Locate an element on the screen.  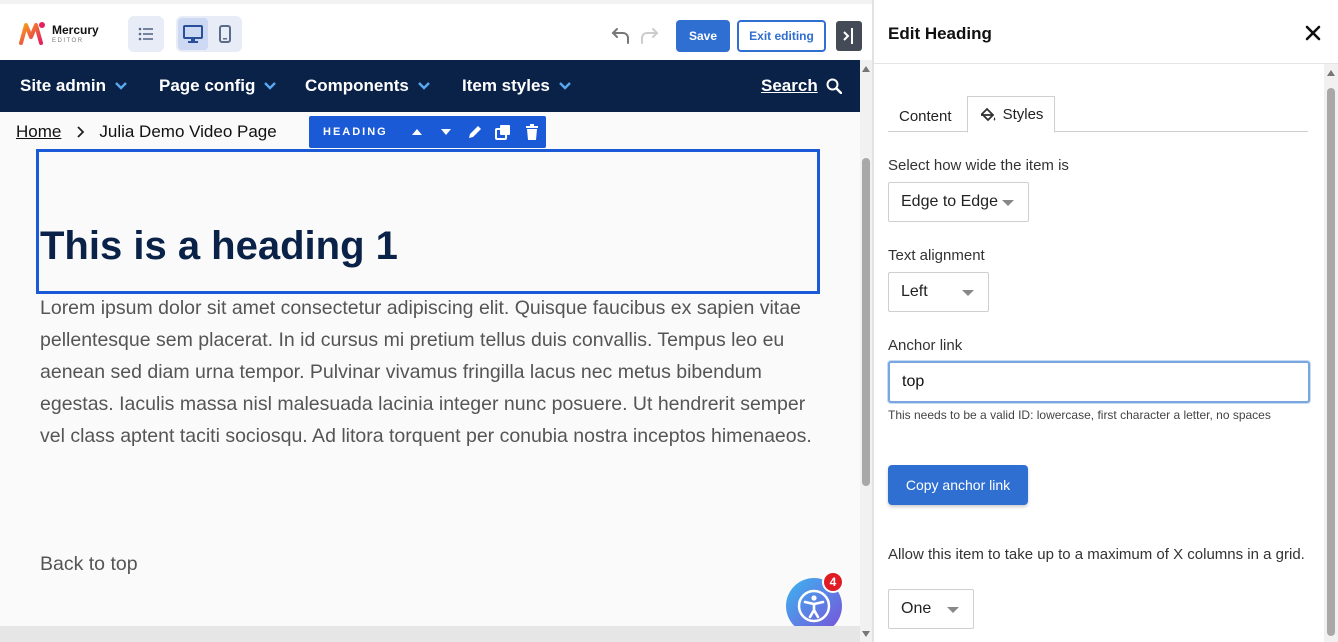
trash-icon is located at coordinates (531, 132).